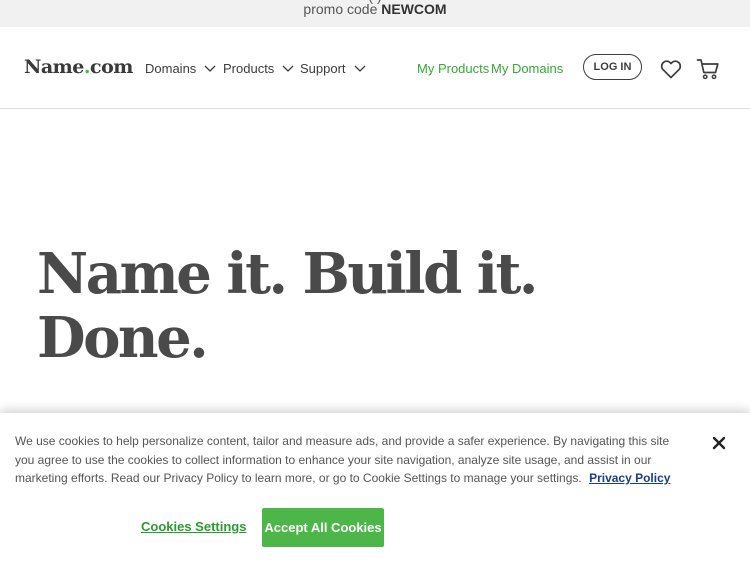  What do you see at coordinates (287, 274) in the screenshot?
I see `hero-line-1: Name it. Build it.` at bounding box center [287, 274].